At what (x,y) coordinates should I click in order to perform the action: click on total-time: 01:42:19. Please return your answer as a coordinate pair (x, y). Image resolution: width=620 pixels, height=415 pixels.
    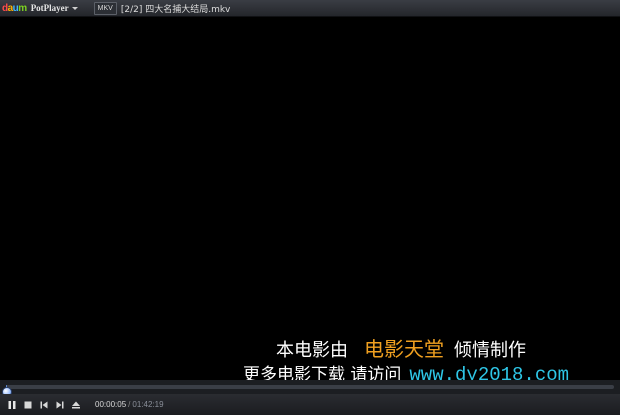
    Looking at the image, I should click on (148, 404).